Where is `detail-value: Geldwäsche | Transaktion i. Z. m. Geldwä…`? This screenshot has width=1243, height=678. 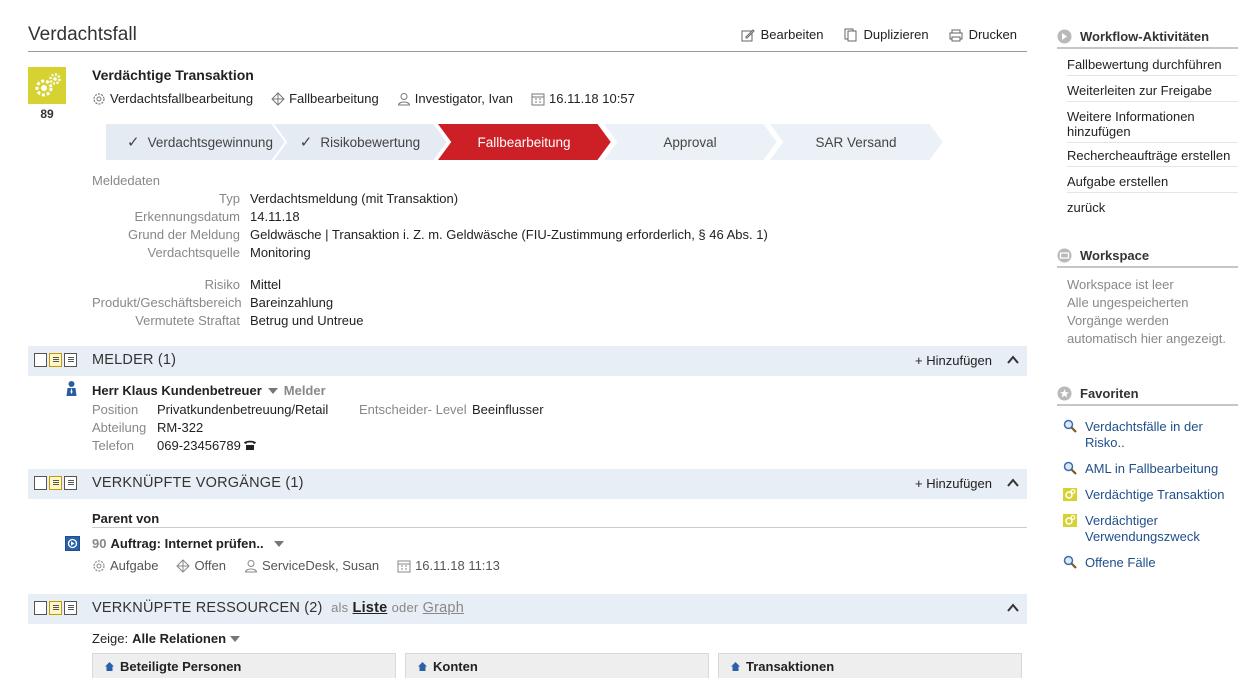 detail-value: Geldwäsche | Transaktion i. Z. m. Geldwä… is located at coordinates (509, 234).